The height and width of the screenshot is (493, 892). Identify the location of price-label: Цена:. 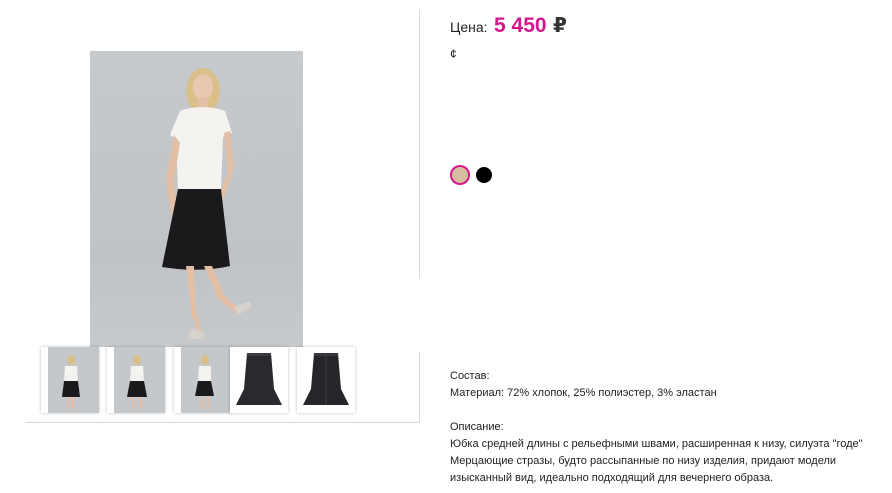
(469, 27).